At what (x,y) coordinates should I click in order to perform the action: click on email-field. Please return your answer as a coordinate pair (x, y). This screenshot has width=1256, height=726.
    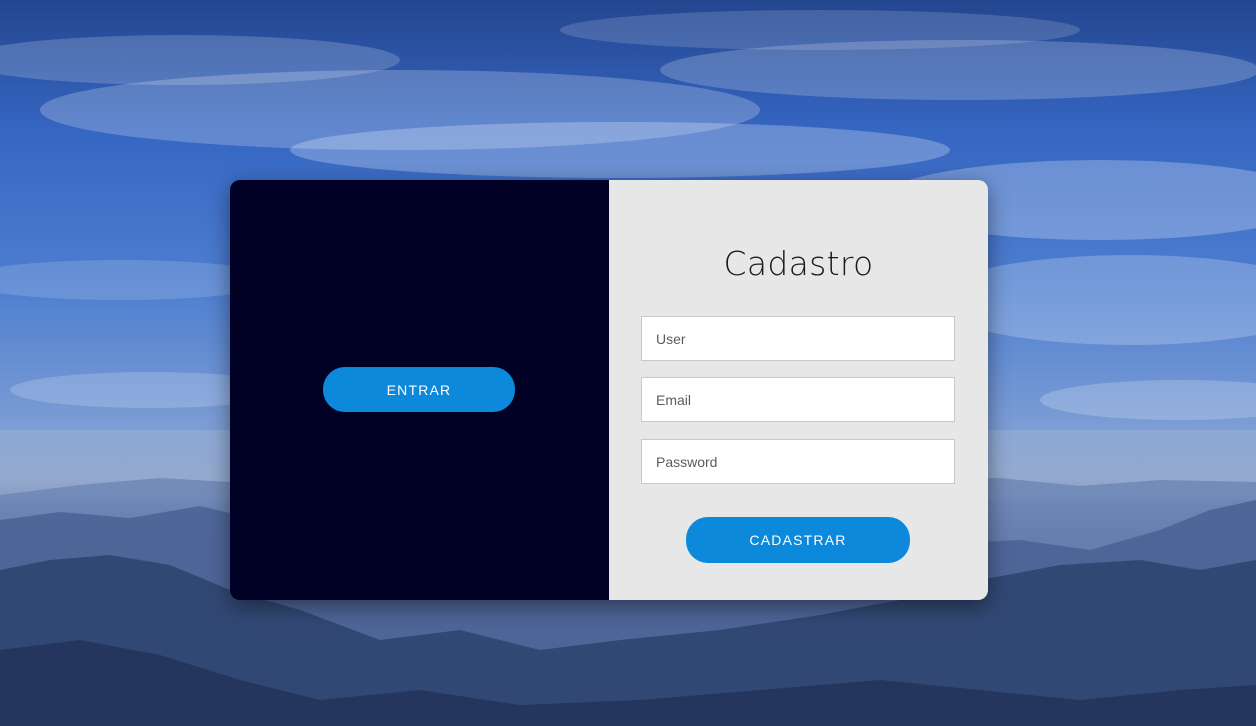
    Looking at the image, I should click on (798, 399).